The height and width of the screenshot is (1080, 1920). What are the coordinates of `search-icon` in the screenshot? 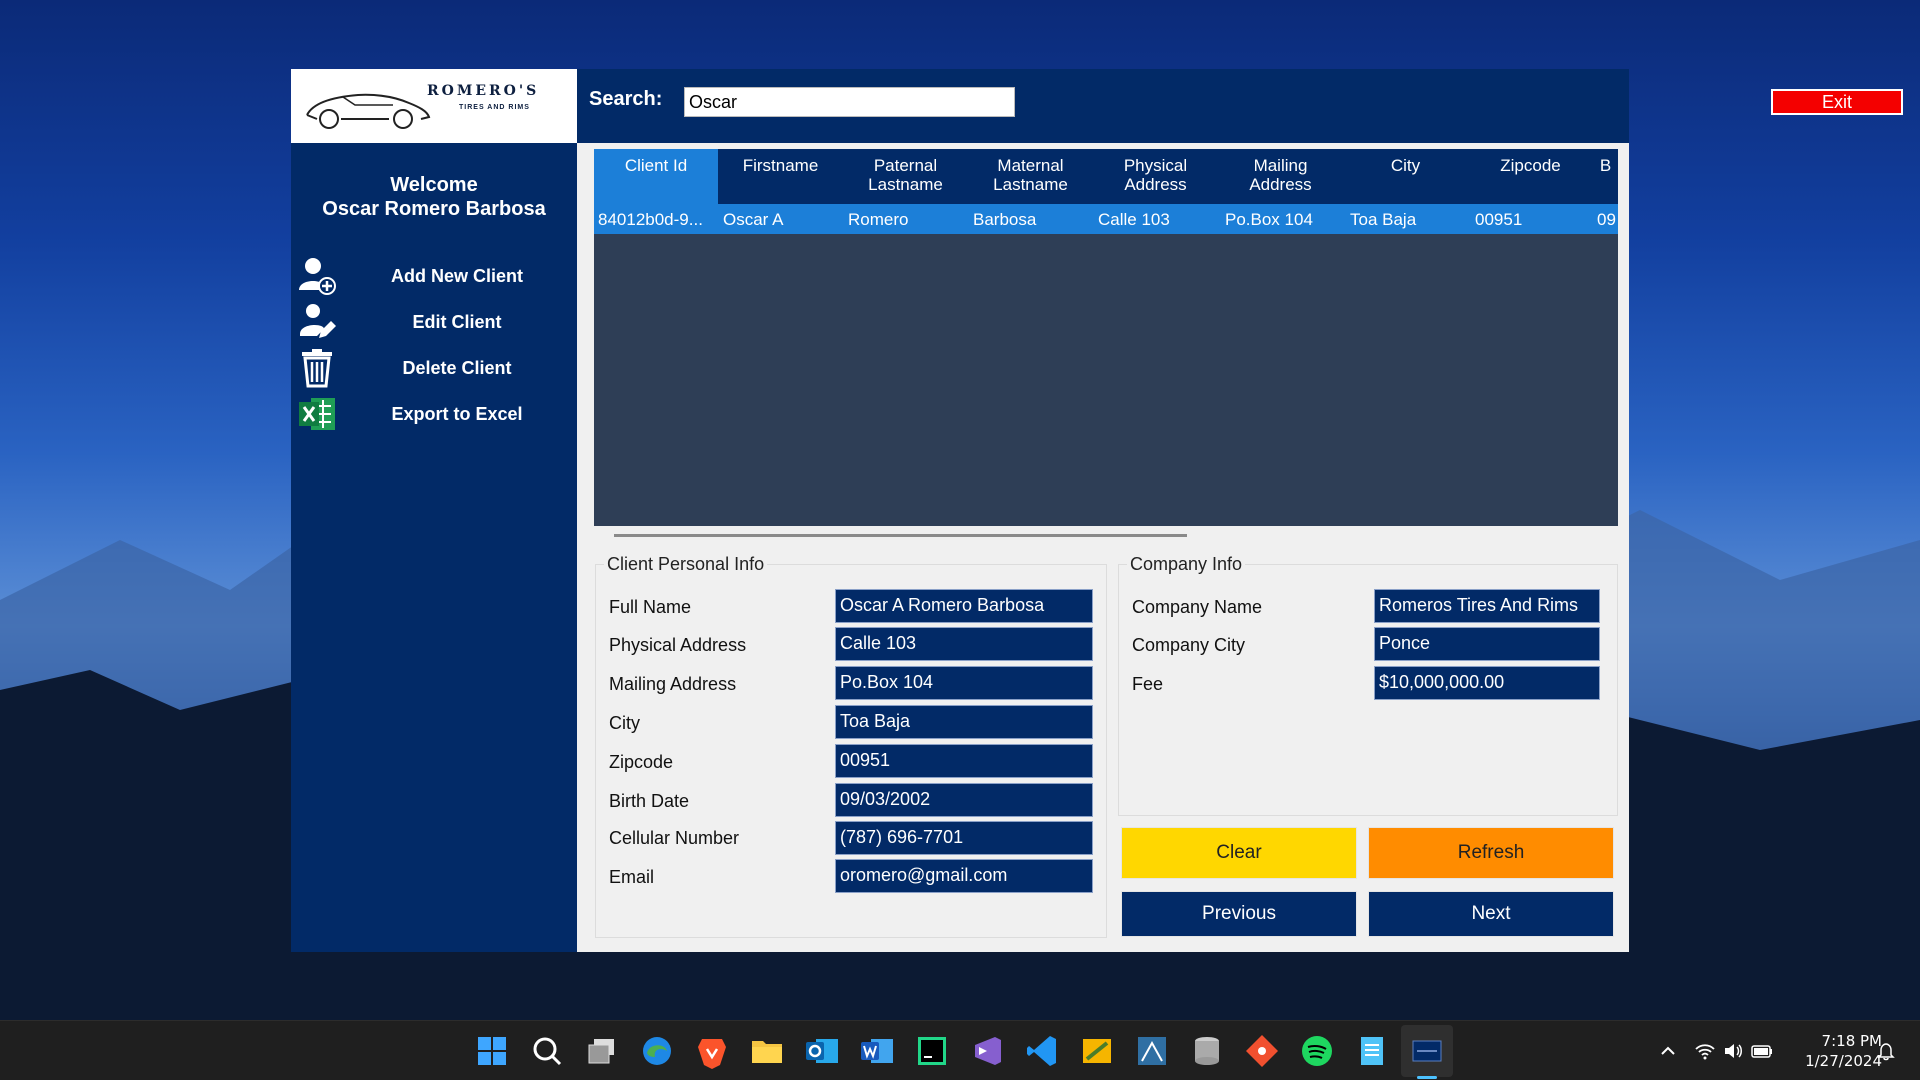 It's located at (547, 1051).